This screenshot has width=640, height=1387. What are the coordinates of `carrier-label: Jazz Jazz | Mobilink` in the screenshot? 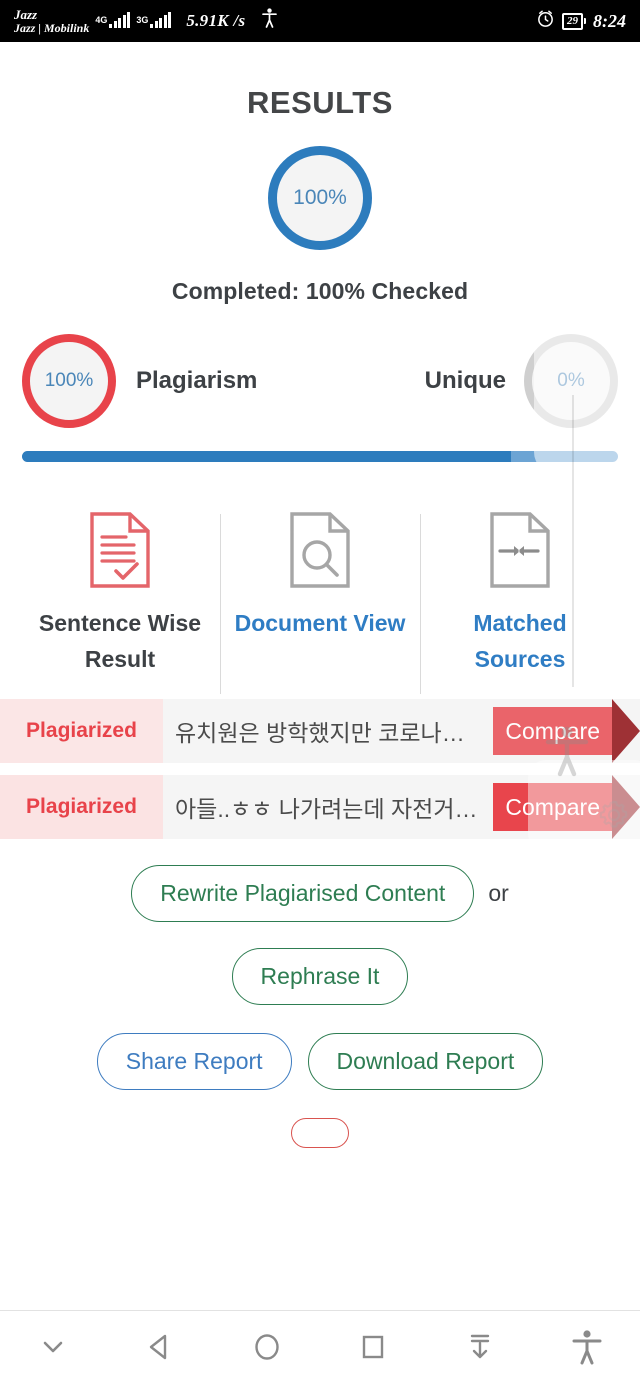 It's located at (52, 21).